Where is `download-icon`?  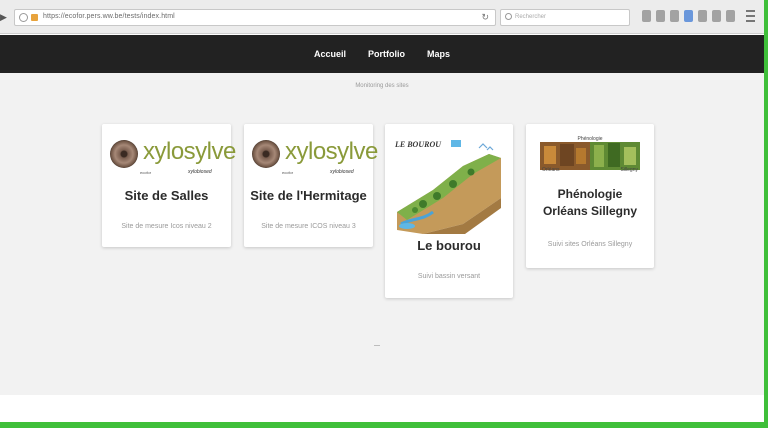
download-icon is located at coordinates (688, 16).